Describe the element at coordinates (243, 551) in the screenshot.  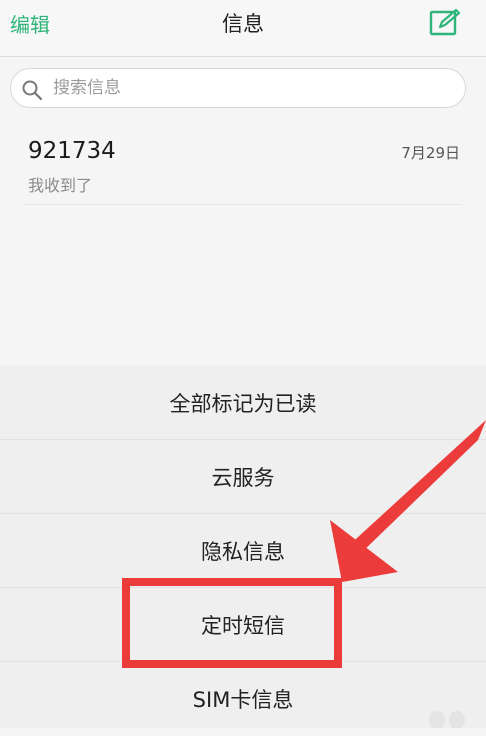
I see `menu-item-private-messages: 隐私信息` at that location.